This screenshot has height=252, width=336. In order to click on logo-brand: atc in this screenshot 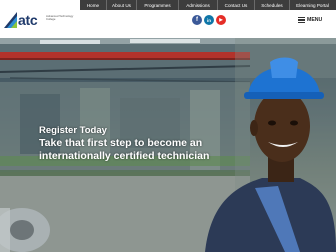, I will do `click(28, 20)`.